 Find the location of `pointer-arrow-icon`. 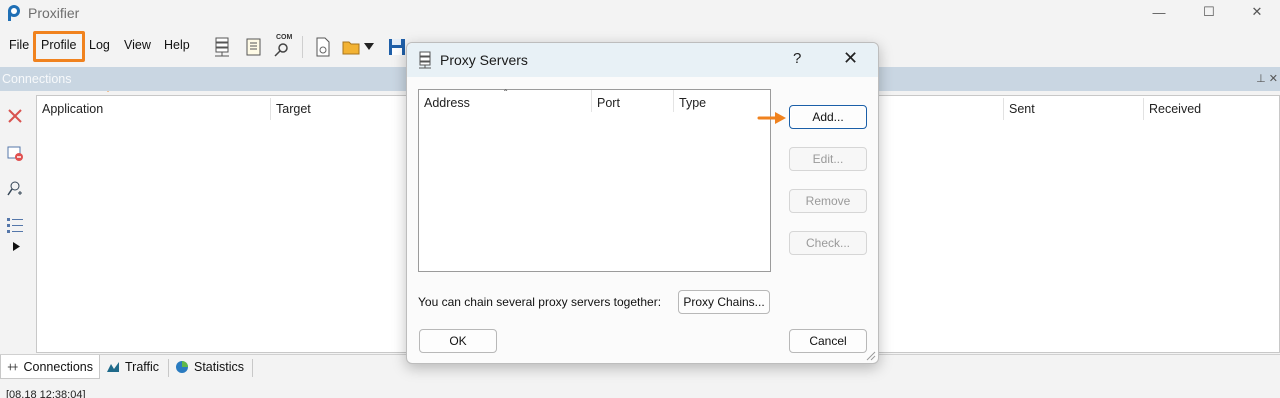

pointer-arrow-icon is located at coordinates (771, 118).